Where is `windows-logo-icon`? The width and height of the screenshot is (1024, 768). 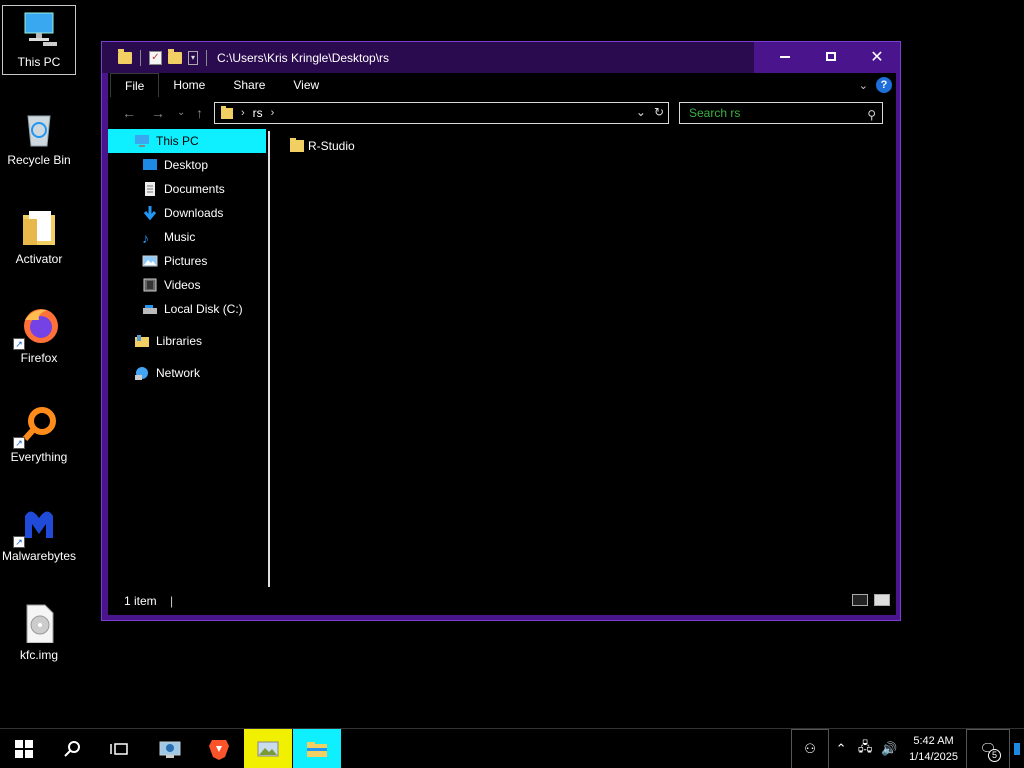
windows-logo-icon is located at coordinates (24, 749).